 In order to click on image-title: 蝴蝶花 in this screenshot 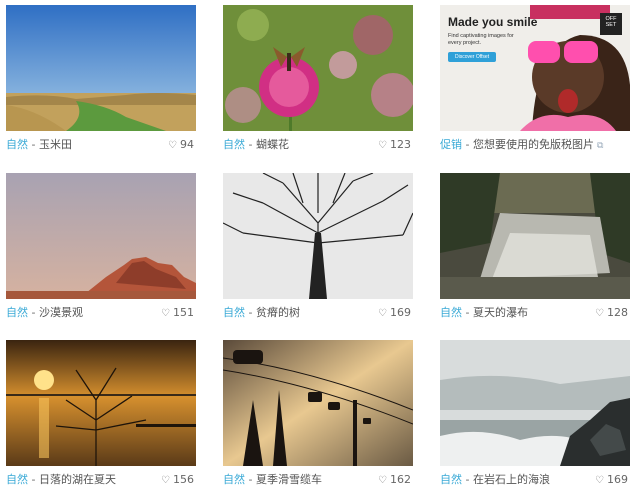, I will do `click(272, 144)`.